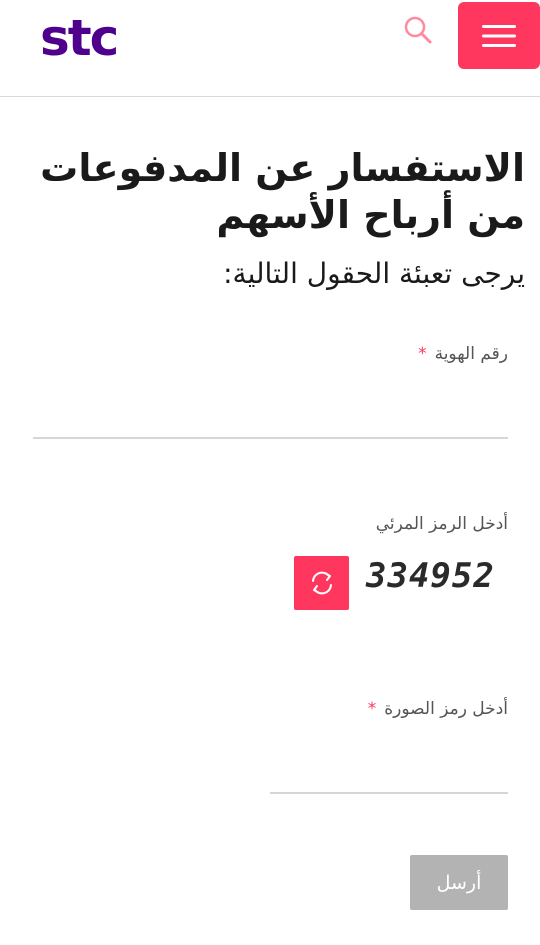 This screenshot has width=540, height=945. I want to click on submit-button: أرسل, so click(459, 882).